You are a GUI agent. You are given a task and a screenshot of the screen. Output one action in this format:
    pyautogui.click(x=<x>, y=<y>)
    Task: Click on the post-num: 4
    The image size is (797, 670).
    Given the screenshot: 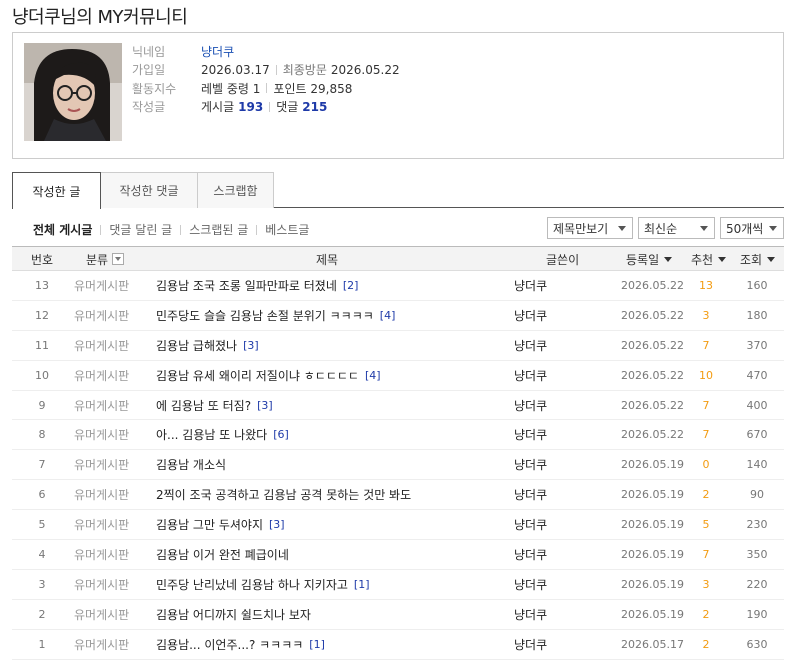 What is the action you would take?
    pyautogui.click(x=42, y=555)
    